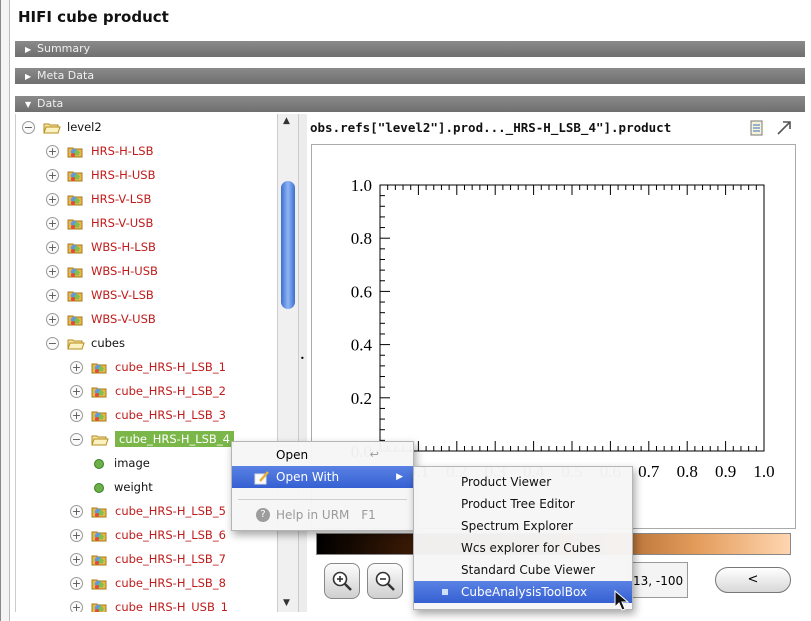 This screenshot has width=811, height=621. Describe the element at coordinates (101, 175) in the screenshot. I see `tree-row: + HRS-H-USB` at that location.